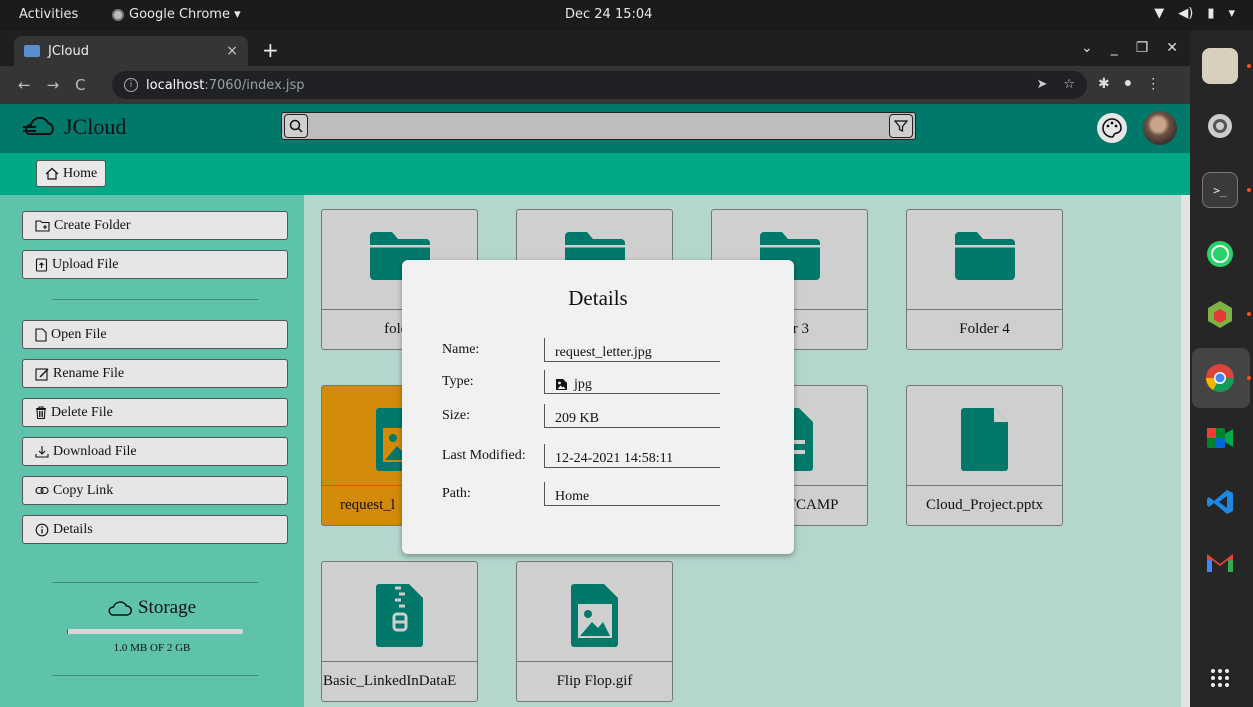  I want to click on cloud-icon, so click(38, 125).